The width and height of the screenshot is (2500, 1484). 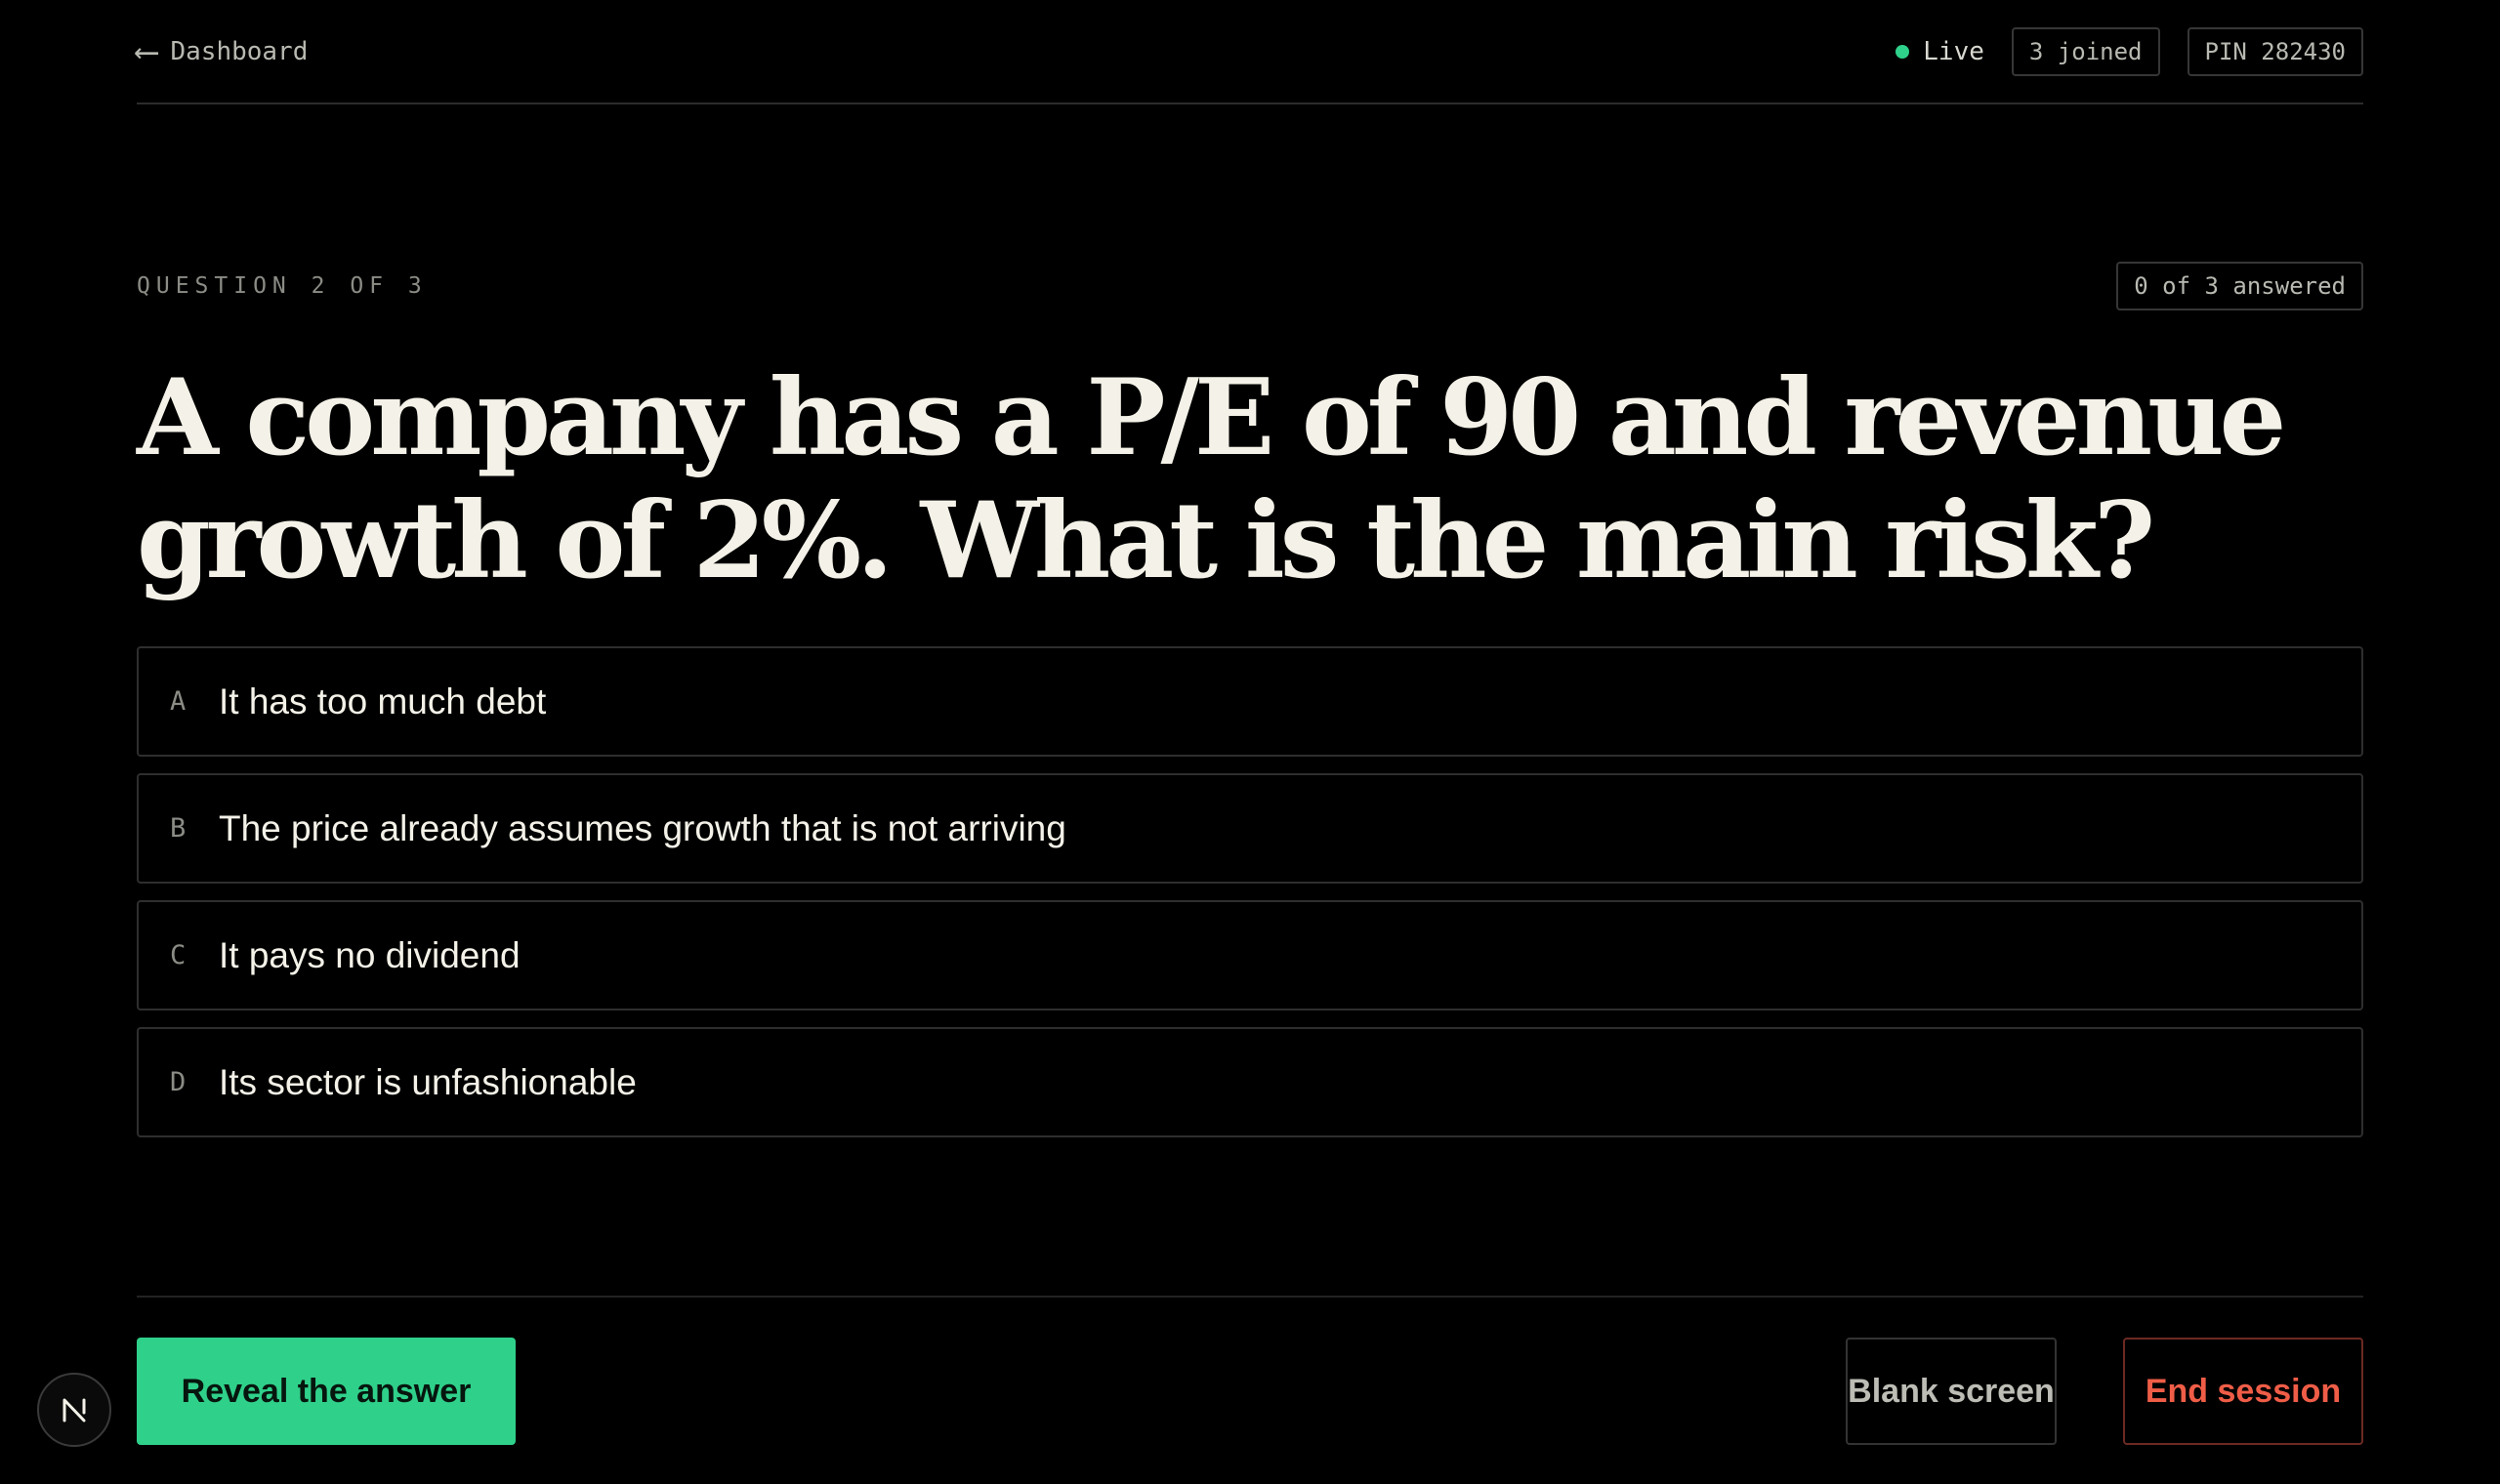 What do you see at coordinates (1250, 286) in the screenshot?
I see `question-meta: QUESTION 2 OF 3 0 of 3 answered` at bounding box center [1250, 286].